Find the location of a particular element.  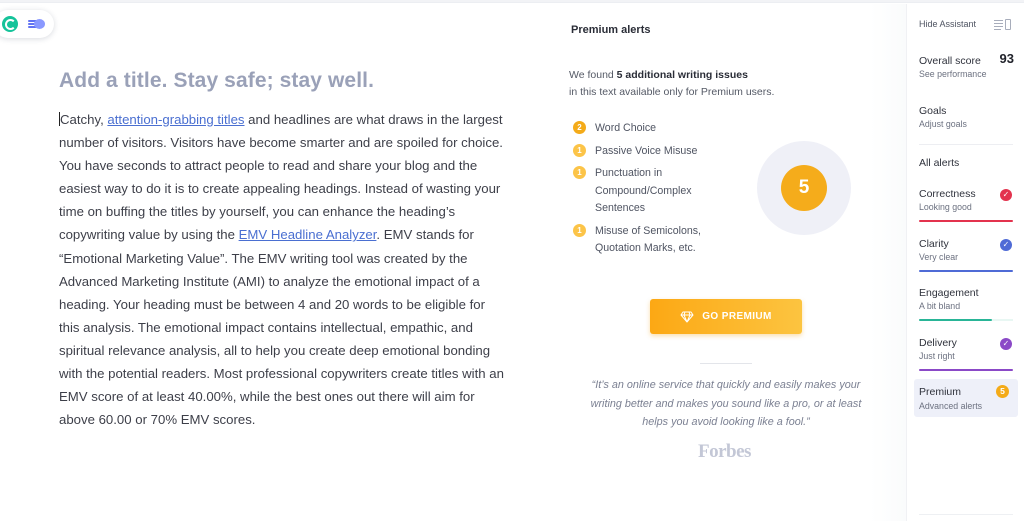

panel-layout-icon is located at coordinates (1002, 24).